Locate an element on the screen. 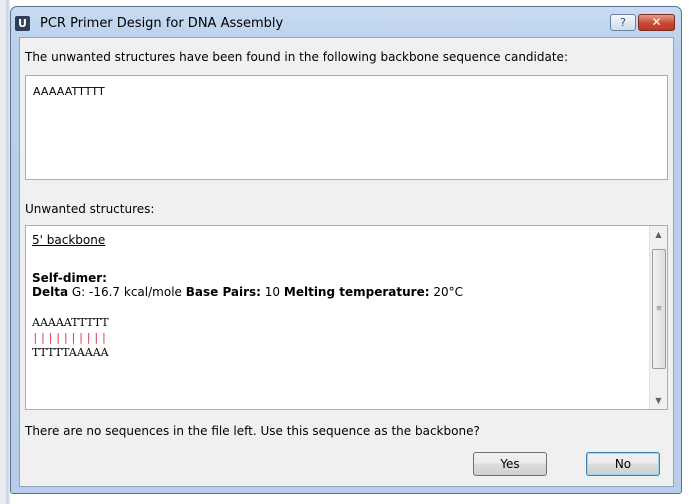 The image size is (691, 504). melting-temp-value: 20°C is located at coordinates (446, 292).